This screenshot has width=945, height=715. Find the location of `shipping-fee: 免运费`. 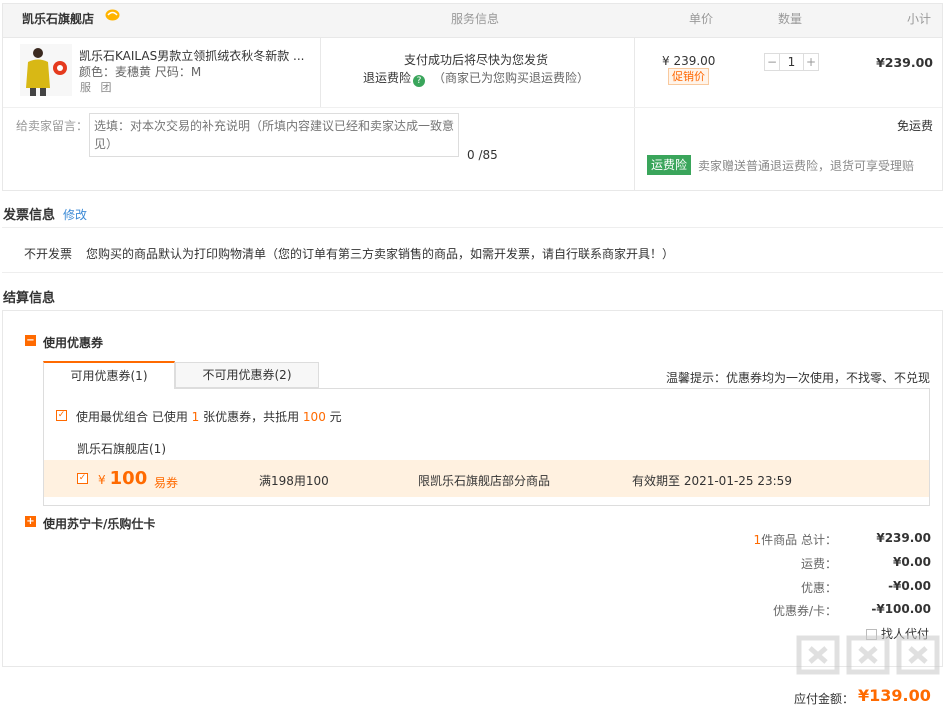

shipping-fee: 免运费 is located at coordinates (914, 126).